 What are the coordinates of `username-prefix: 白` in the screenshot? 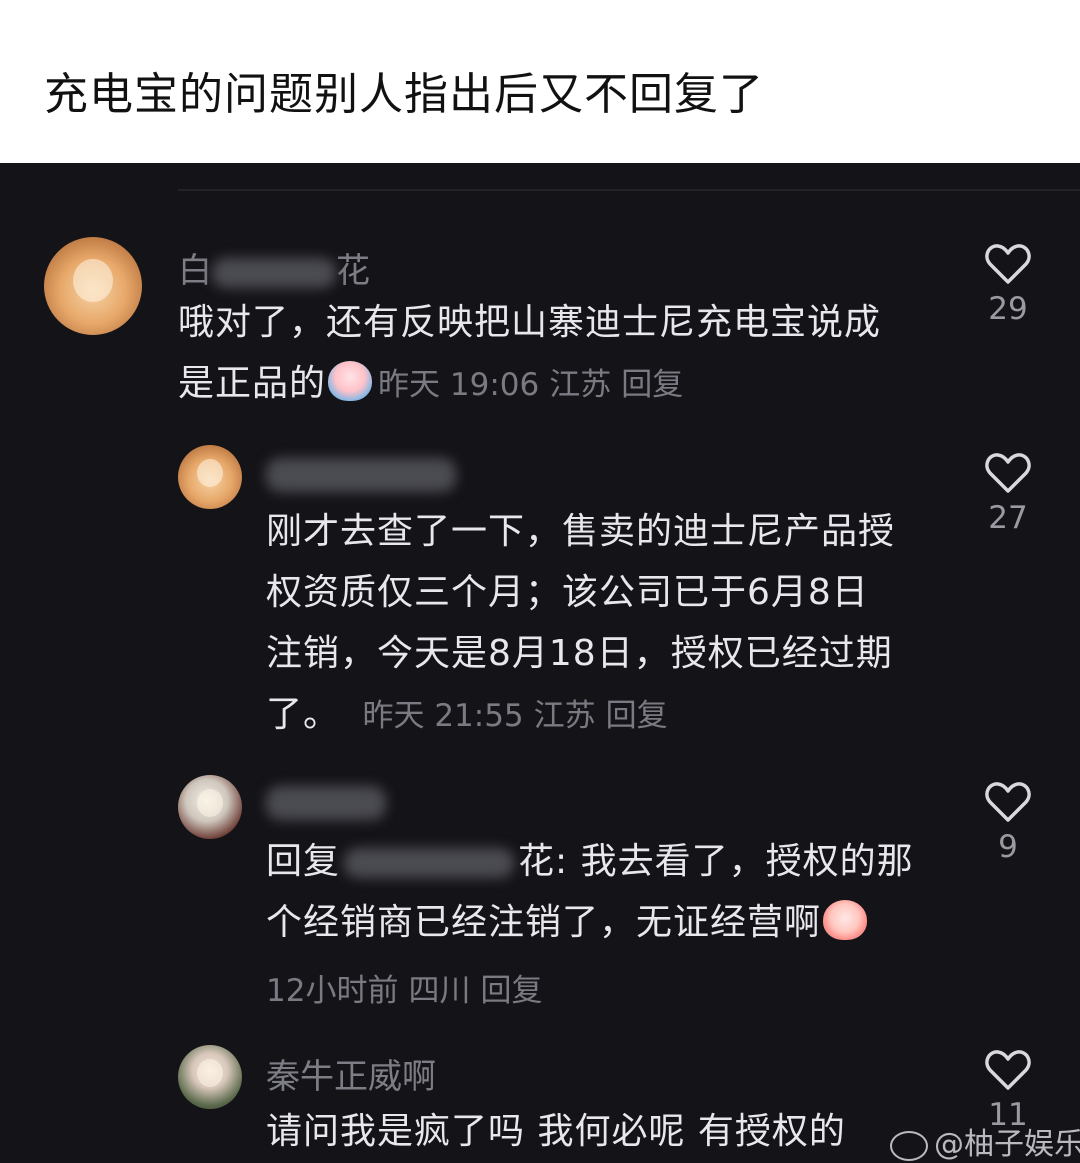 It's located at (195, 271).